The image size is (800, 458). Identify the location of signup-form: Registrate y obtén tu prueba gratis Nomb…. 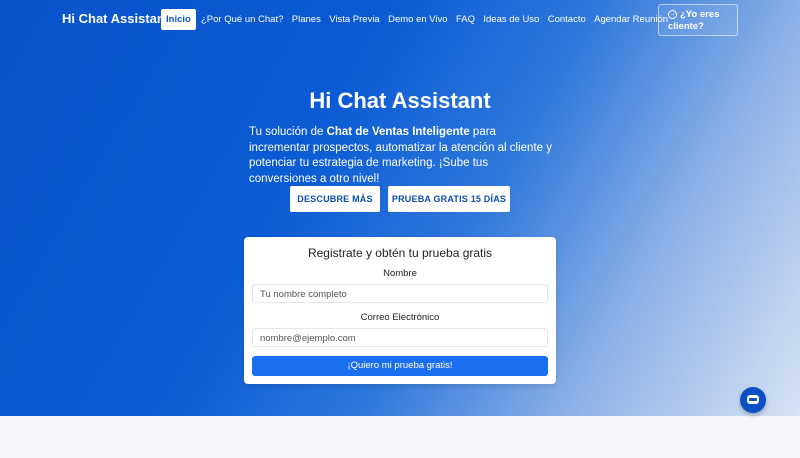
(400, 310).